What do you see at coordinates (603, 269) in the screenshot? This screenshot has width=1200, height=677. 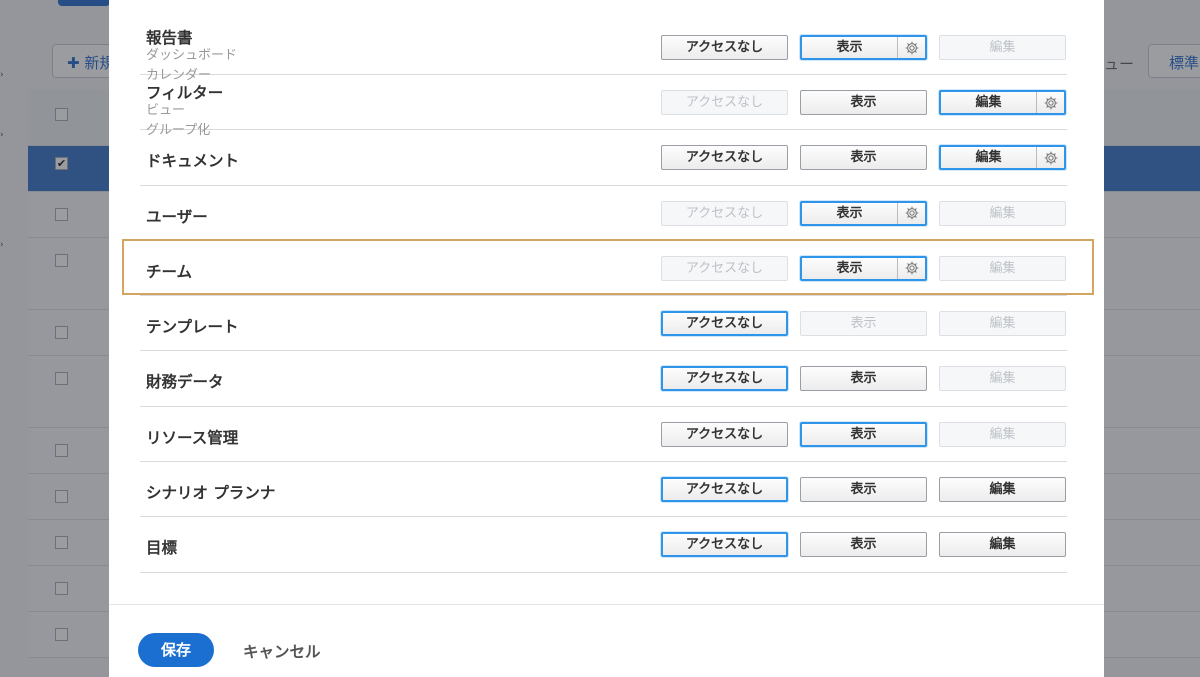 I see `permission-row: チーム アクセスなし 表示 編集` at bounding box center [603, 269].